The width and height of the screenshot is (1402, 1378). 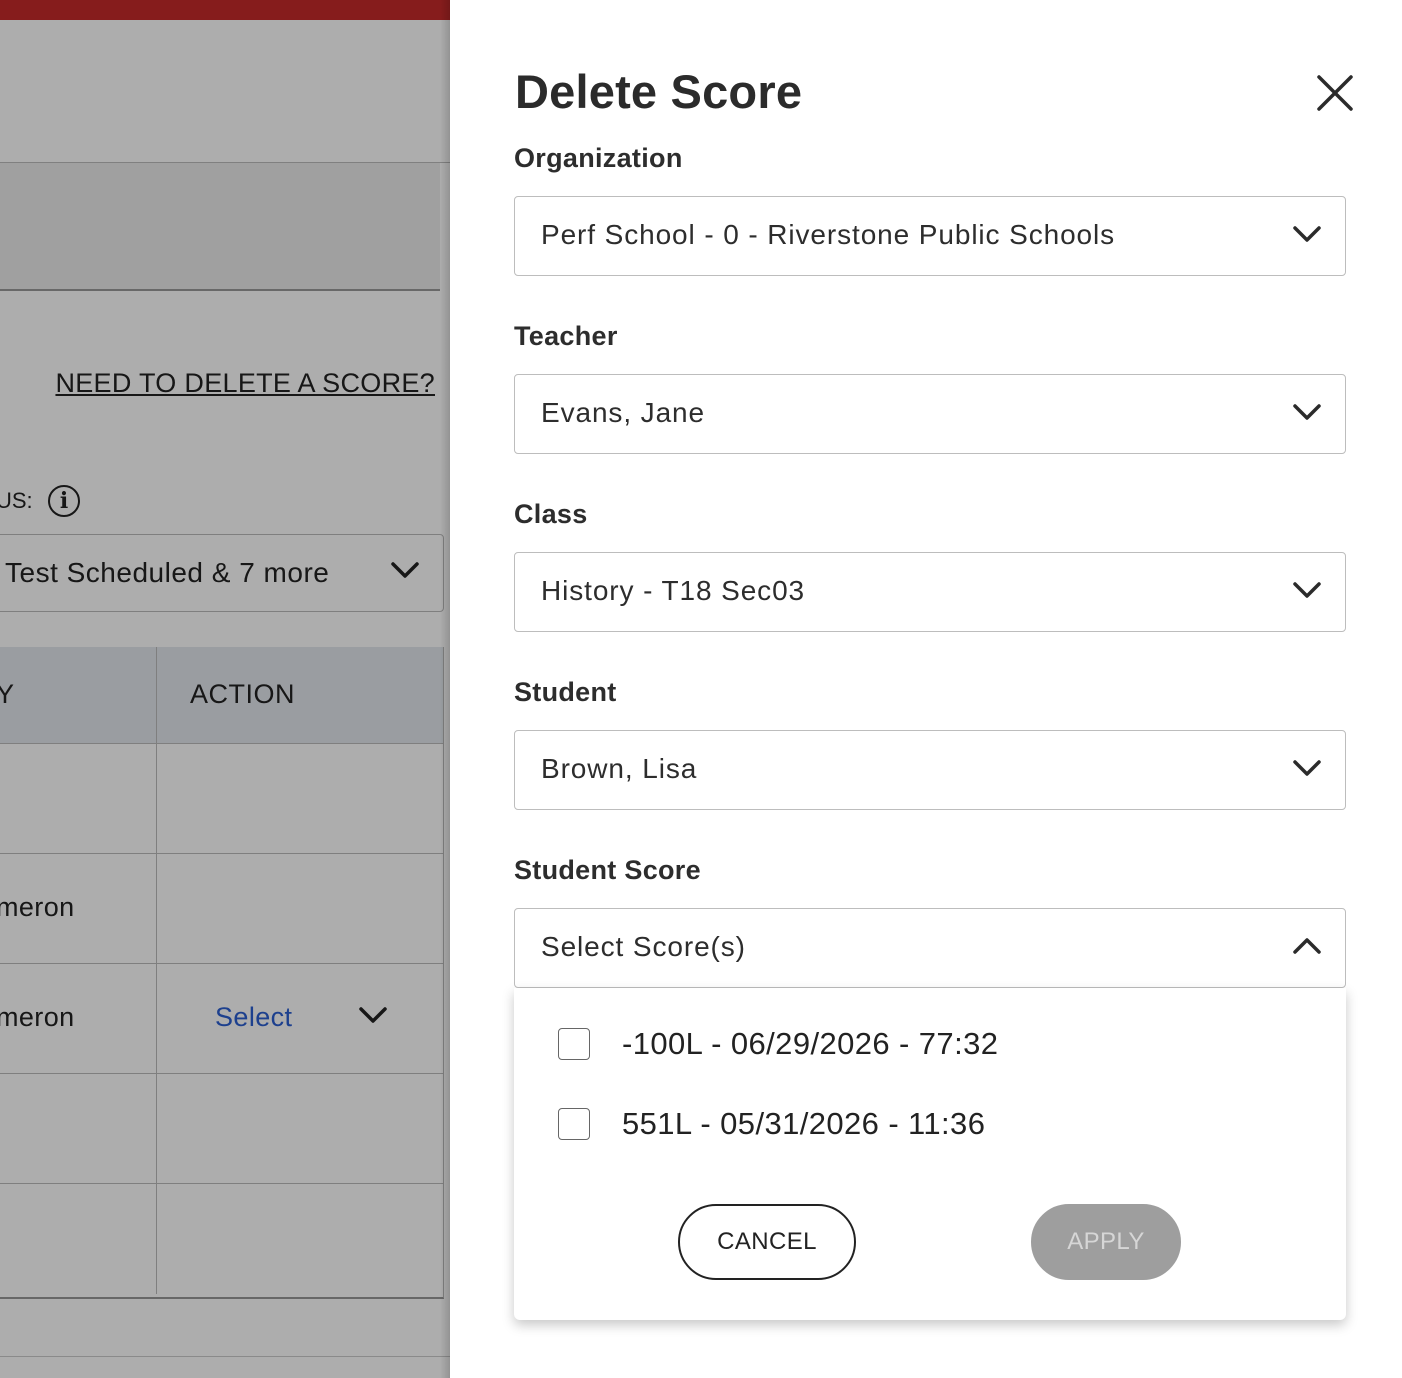 What do you see at coordinates (930, 770) in the screenshot?
I see `student-select: Brown, Lisa` at bounding box center [930, 770].